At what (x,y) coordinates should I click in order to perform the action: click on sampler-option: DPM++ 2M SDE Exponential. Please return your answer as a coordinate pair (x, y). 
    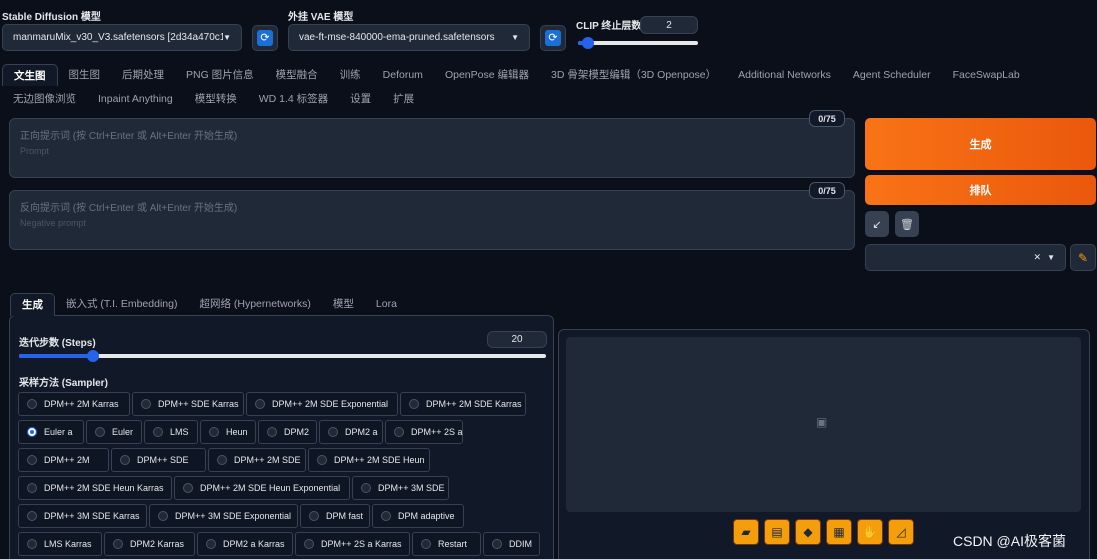
    Looking at the image, I should click on (322, 404).